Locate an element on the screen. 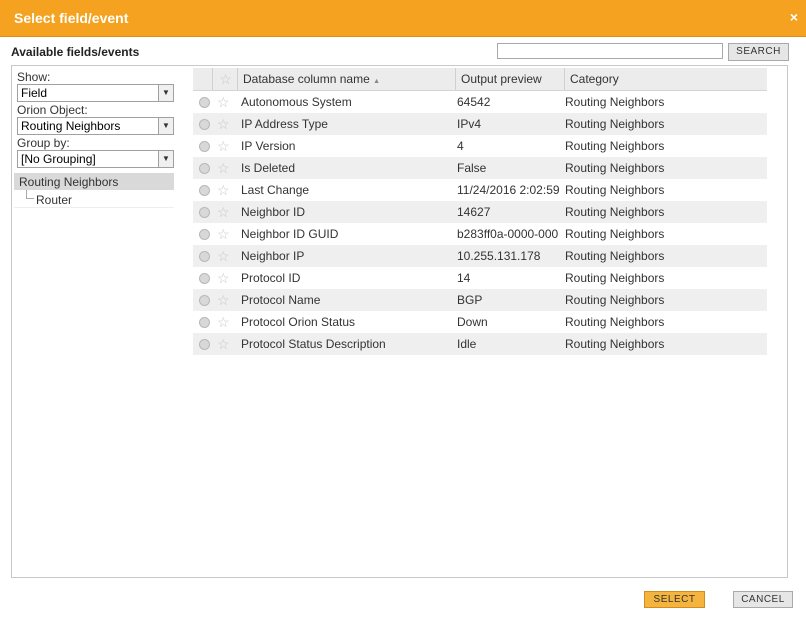  table-row: ☆ IP Address Type IPv4 Routing Neighbors is located at coordinates (480, 124).